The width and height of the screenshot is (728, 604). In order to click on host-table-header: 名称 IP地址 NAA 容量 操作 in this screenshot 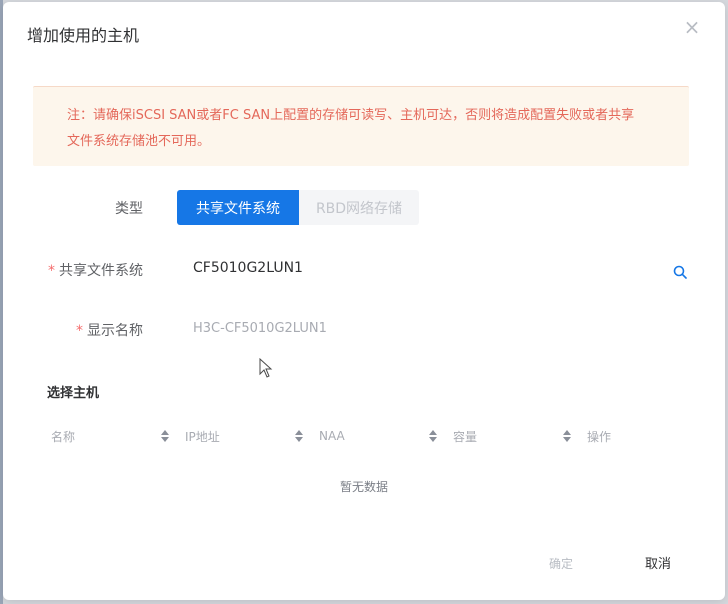, I will do `click(363, 436)`.